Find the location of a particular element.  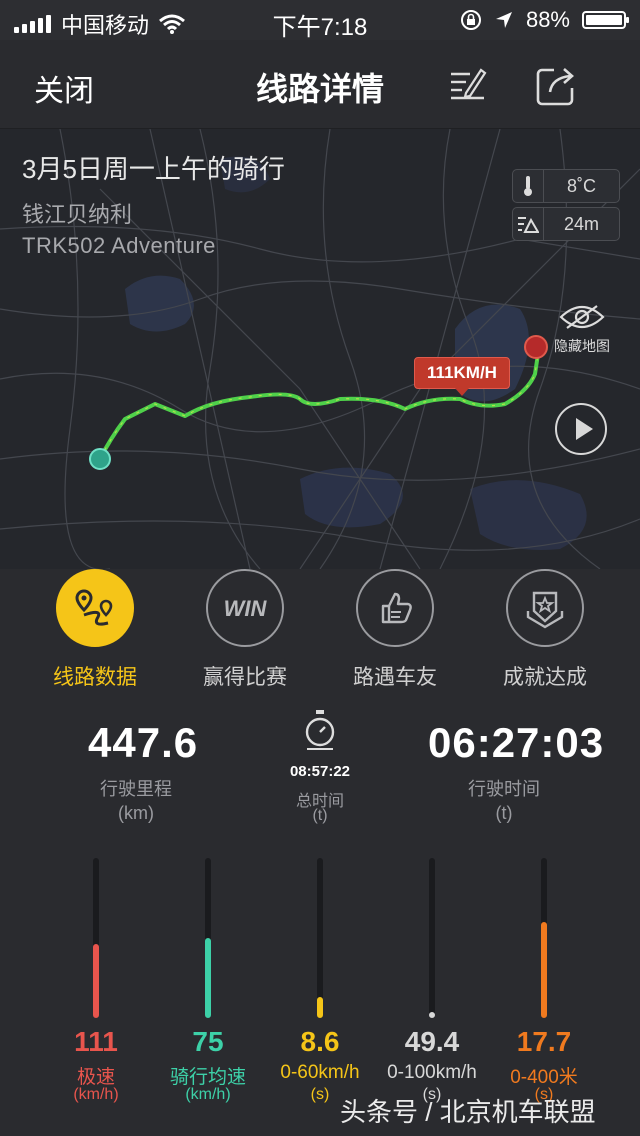

route-icon is located at coordinates (95, 608).